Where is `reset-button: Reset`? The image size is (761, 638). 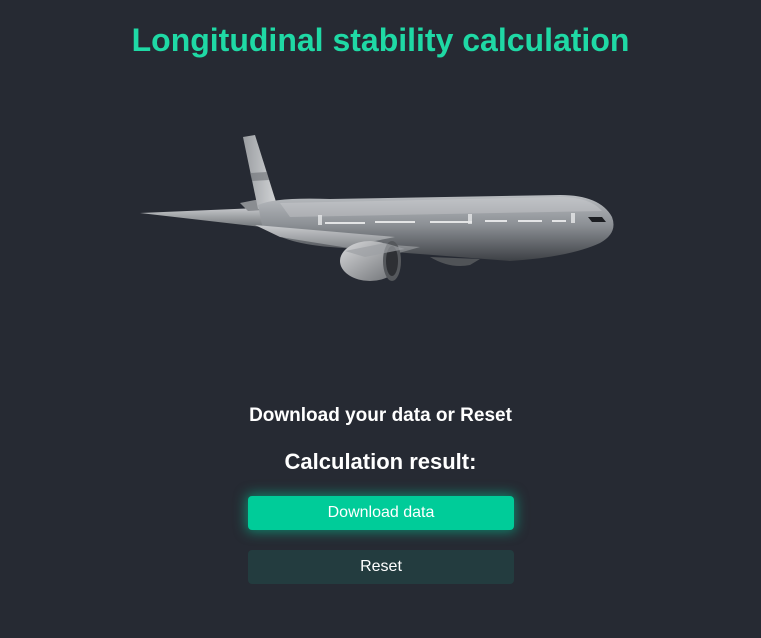 reset-button: Reset is located at coordinates (381, 567).